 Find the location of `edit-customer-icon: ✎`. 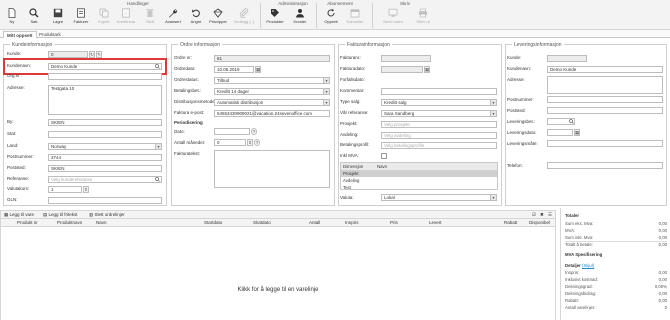

edit-customer-icon: ✎ is located at coordinates (99, 54).